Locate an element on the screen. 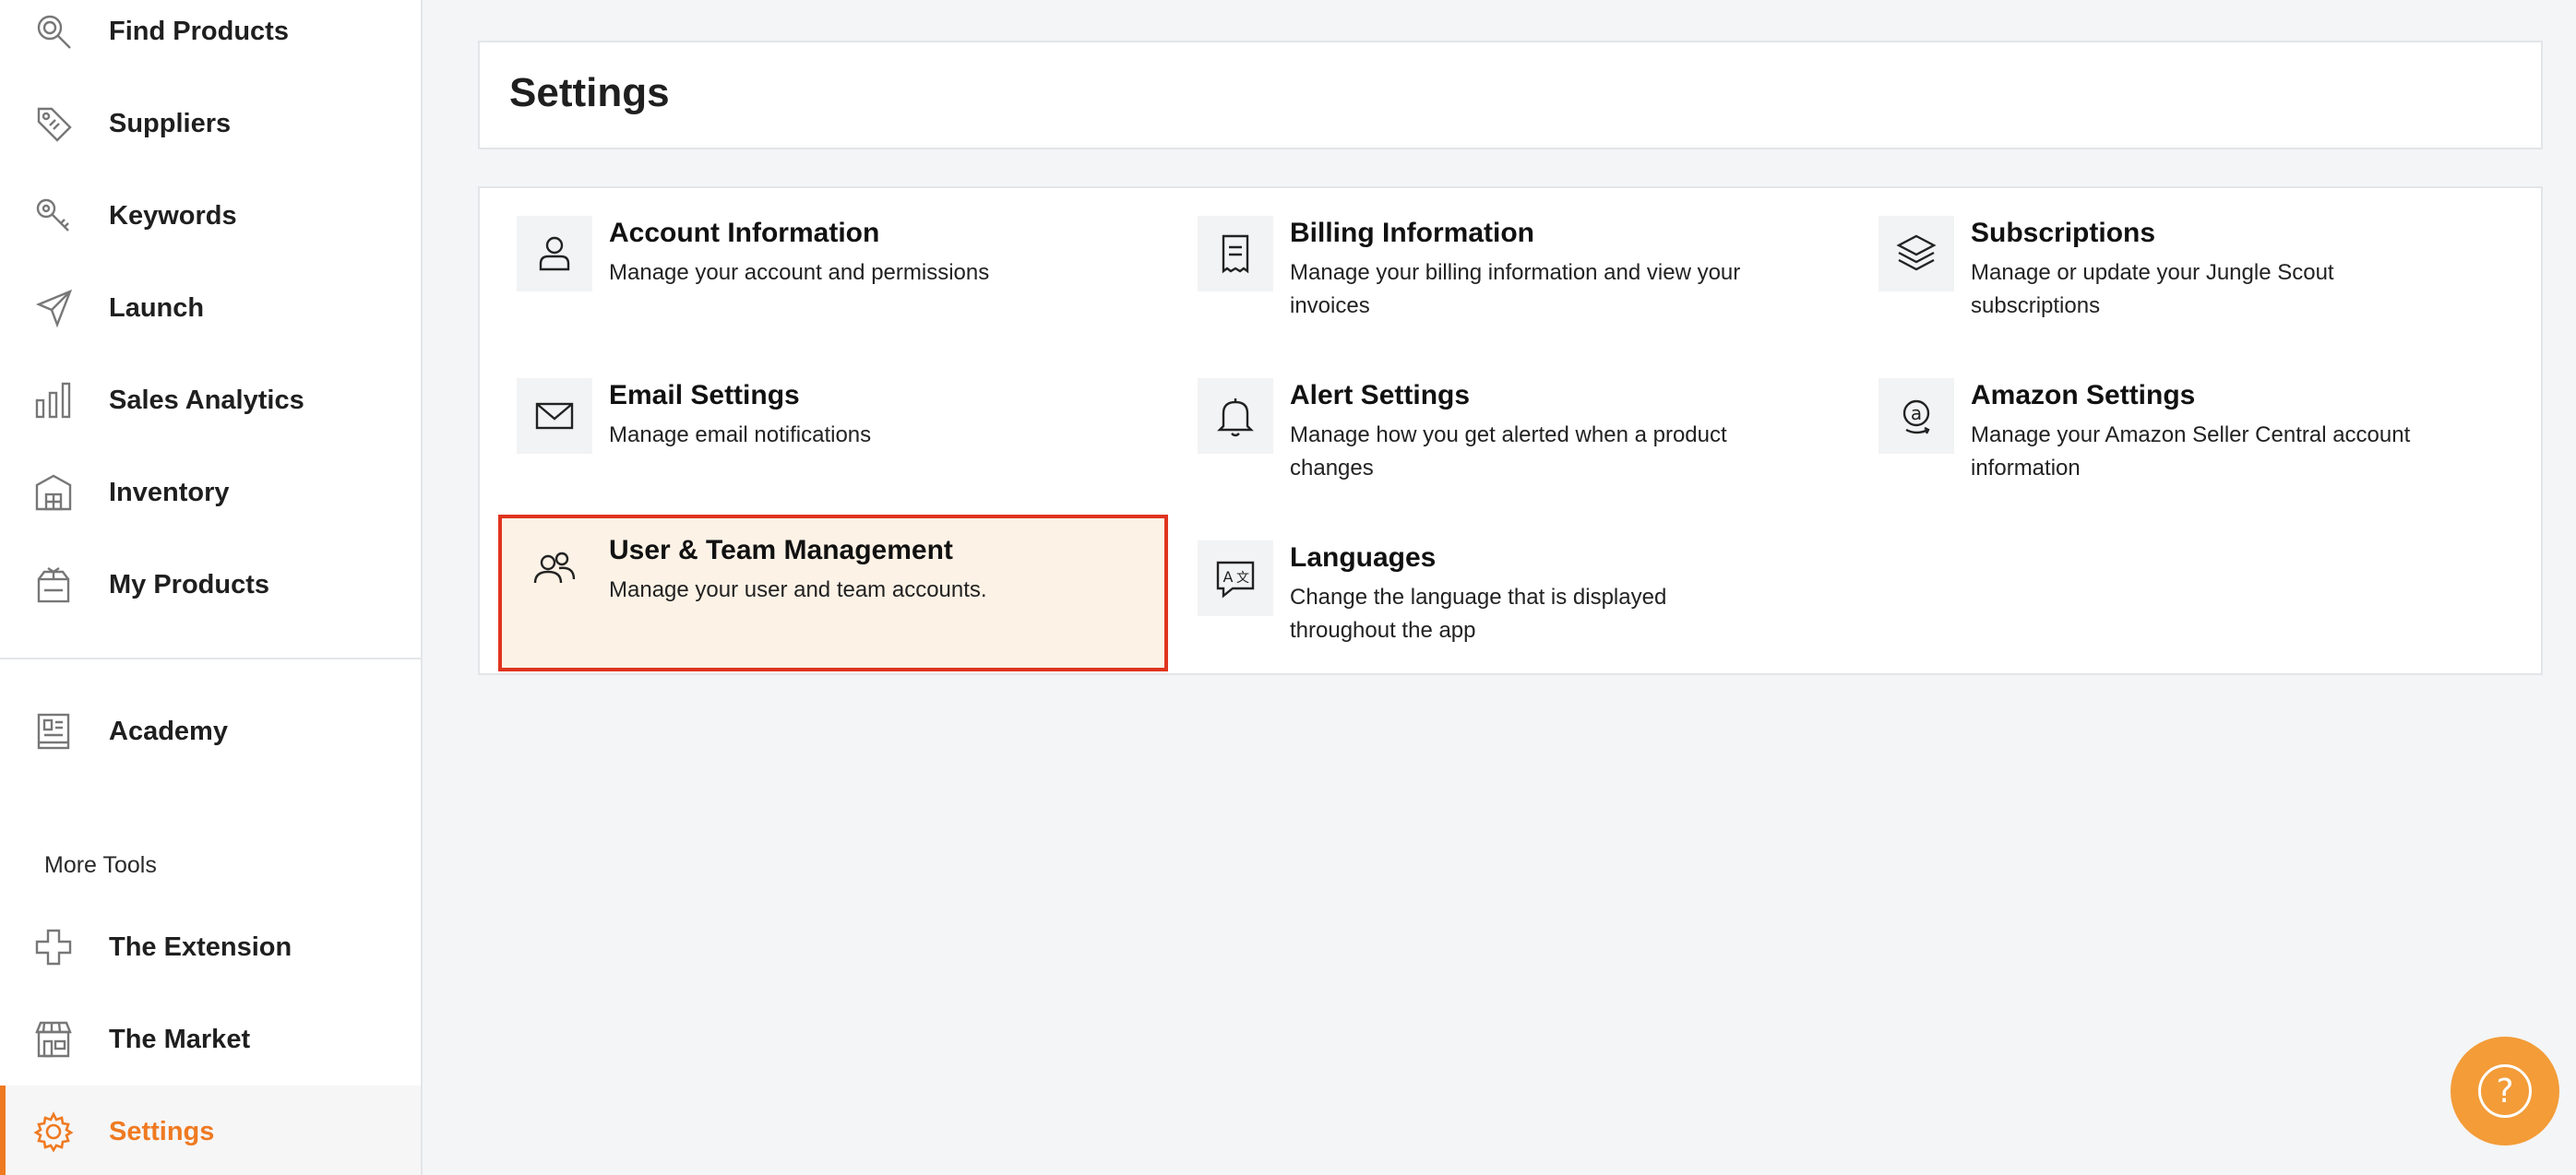 The image size is (2576, 1175). setting-title: Alert Settings is located at coordinates (1380, 395).